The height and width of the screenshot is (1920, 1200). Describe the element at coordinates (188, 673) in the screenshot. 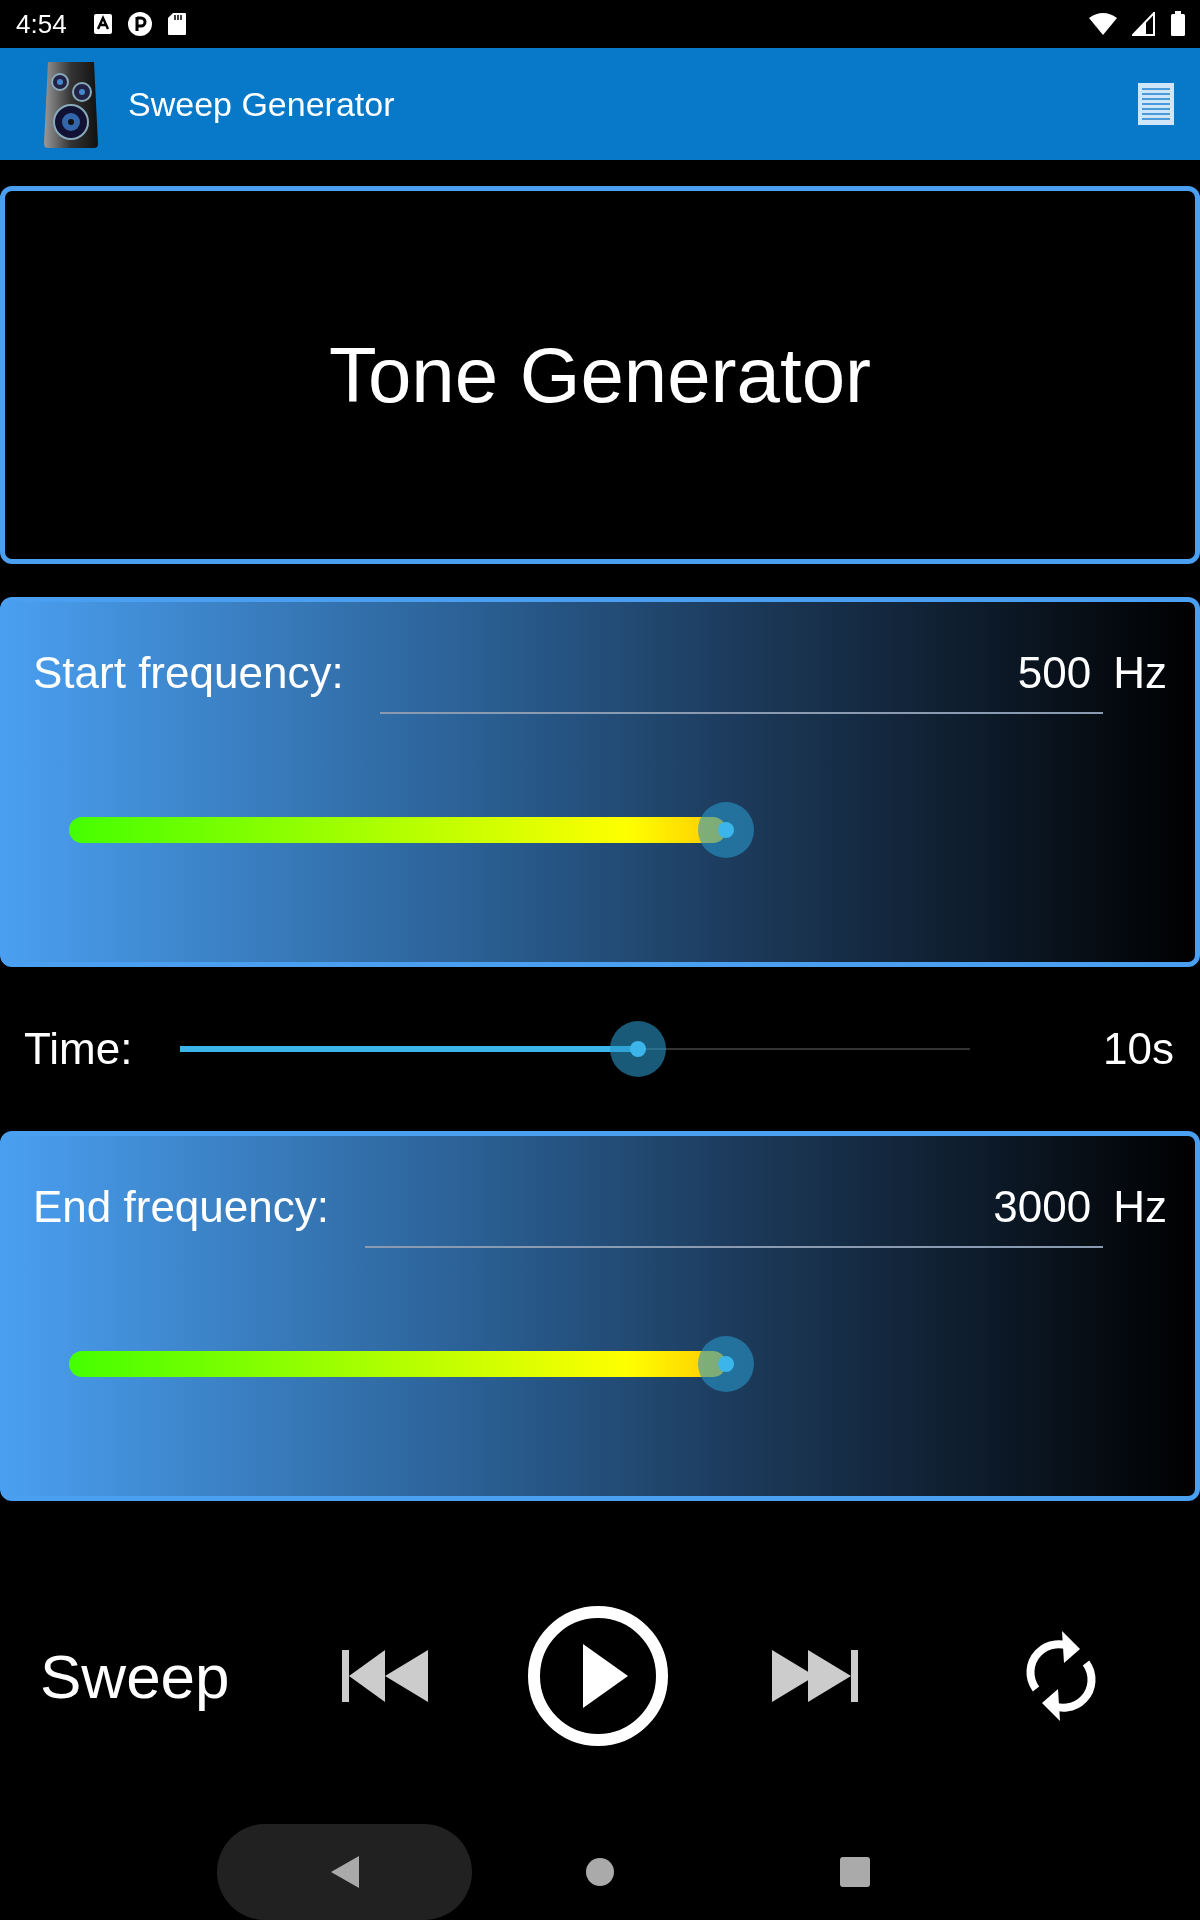

I see `frequency-label: Start frequency:` at that location.